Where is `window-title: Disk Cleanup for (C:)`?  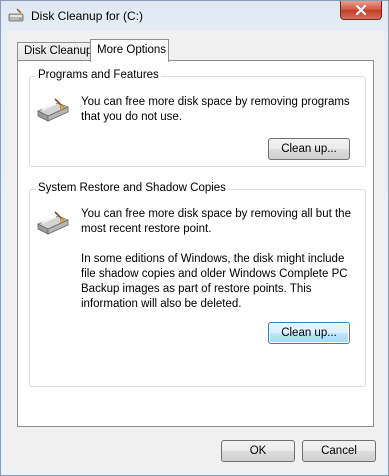
window-title: Disk Cleanup for (C:) is located at coordinates (87, 16).